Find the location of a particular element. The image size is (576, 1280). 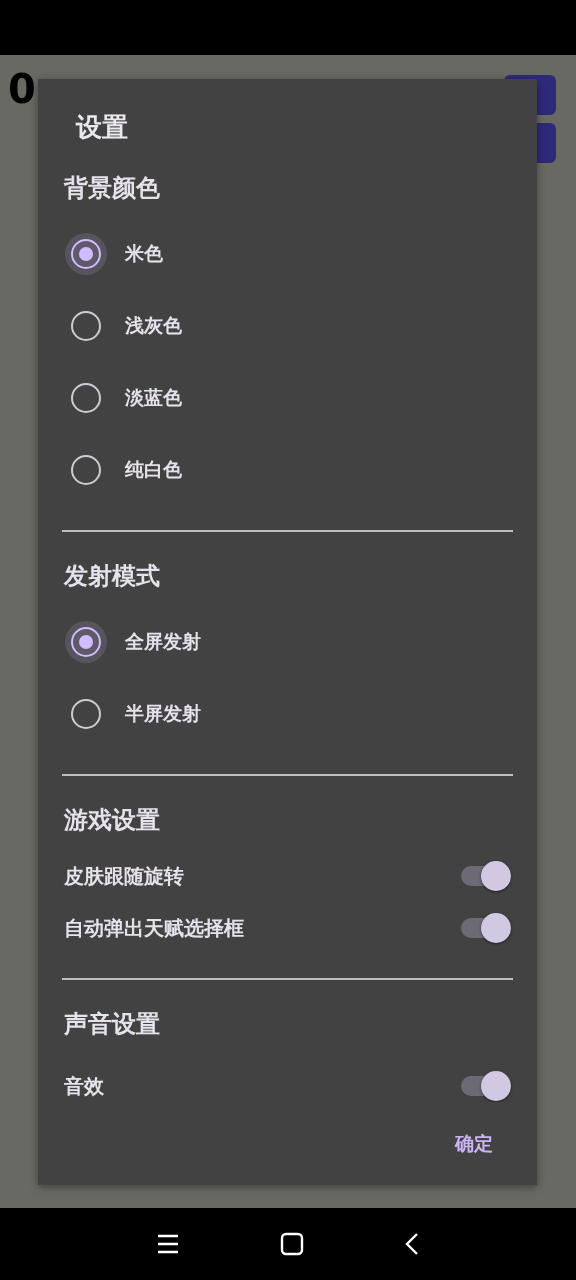

option-label: 全屏发射 is located at coordinates (163, 641).